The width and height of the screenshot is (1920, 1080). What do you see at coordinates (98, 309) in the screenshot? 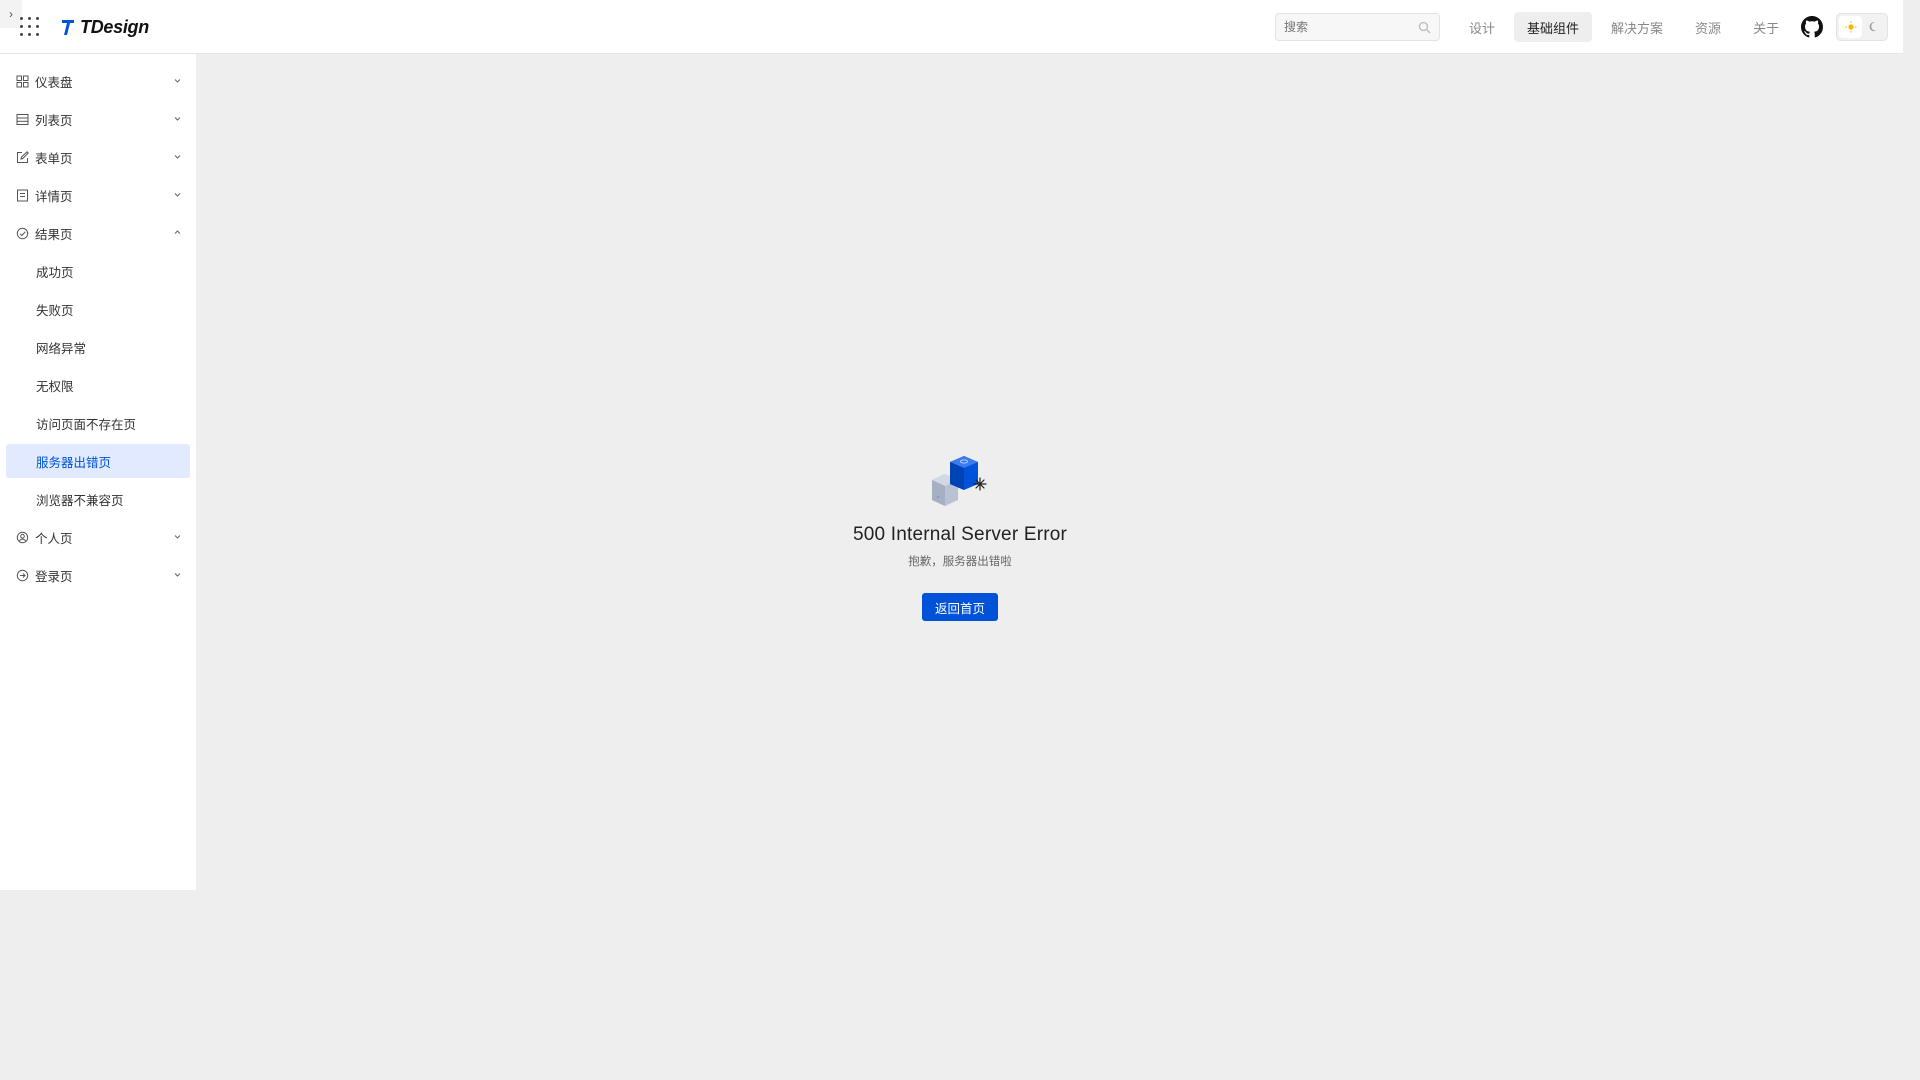
I see `sidebar-subitem-fail: 失败页` at bounding box center [98, 309].